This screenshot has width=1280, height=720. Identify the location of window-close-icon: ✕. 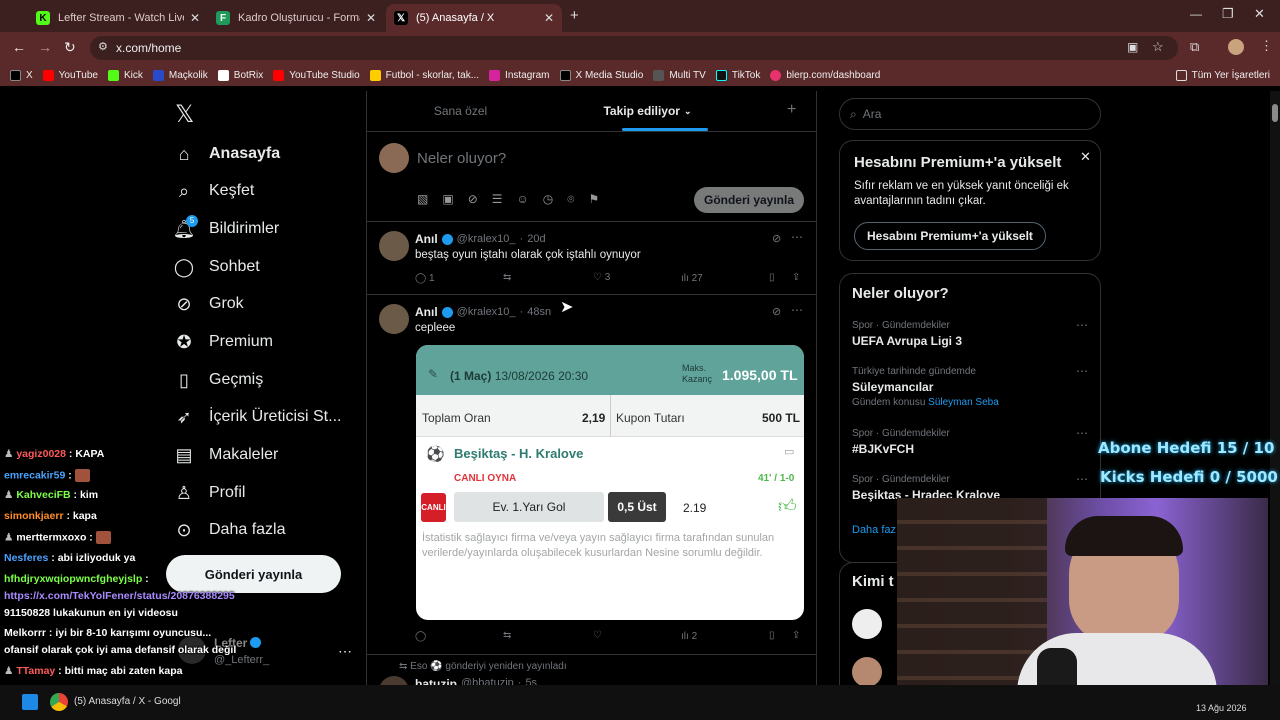
(1259, 14).